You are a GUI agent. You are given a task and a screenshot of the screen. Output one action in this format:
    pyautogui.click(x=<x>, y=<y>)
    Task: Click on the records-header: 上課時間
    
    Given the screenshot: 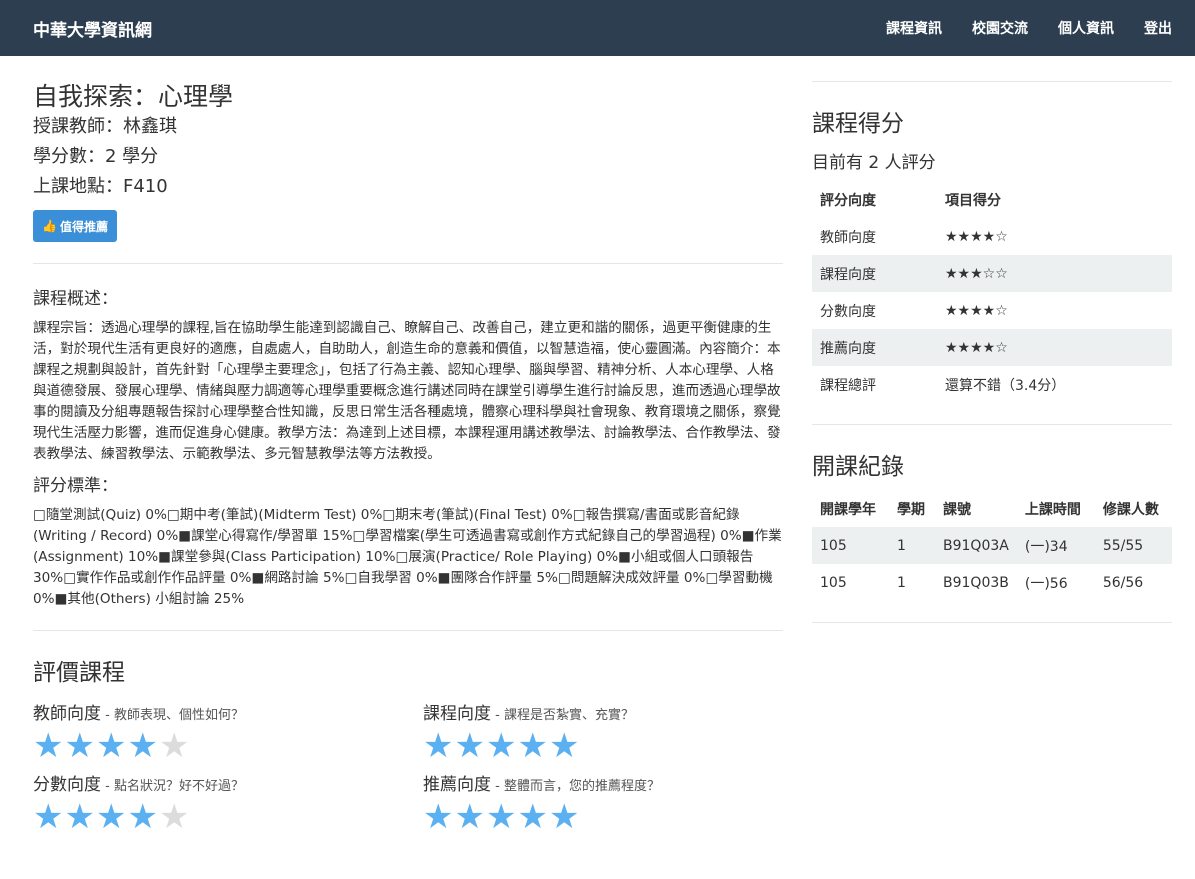 What is the action you would take?
    pyautogui.click(x=1052, y=509)
    